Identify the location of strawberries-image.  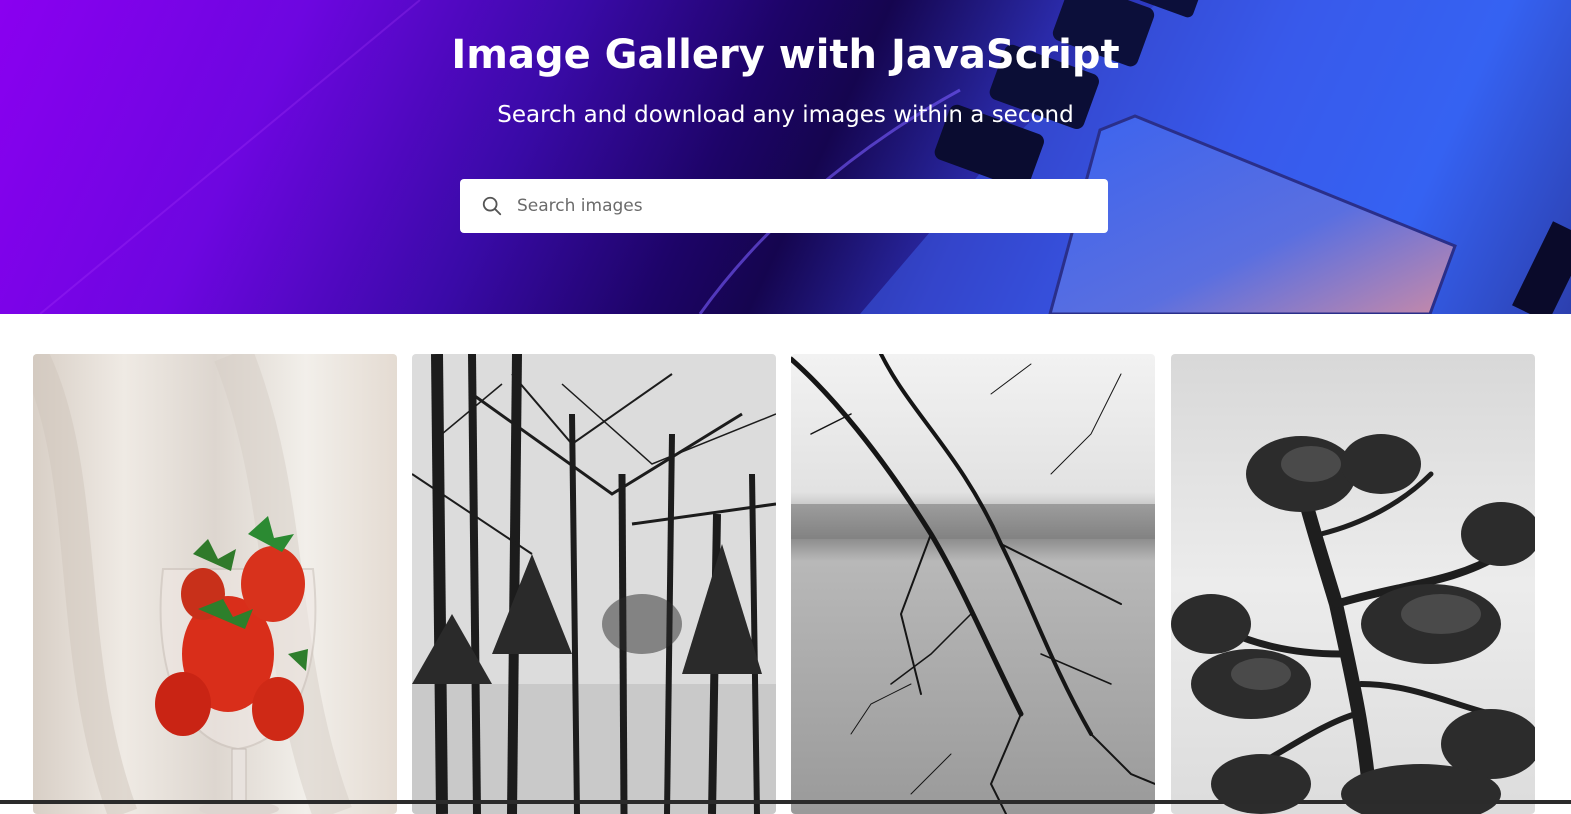
(215, 584).